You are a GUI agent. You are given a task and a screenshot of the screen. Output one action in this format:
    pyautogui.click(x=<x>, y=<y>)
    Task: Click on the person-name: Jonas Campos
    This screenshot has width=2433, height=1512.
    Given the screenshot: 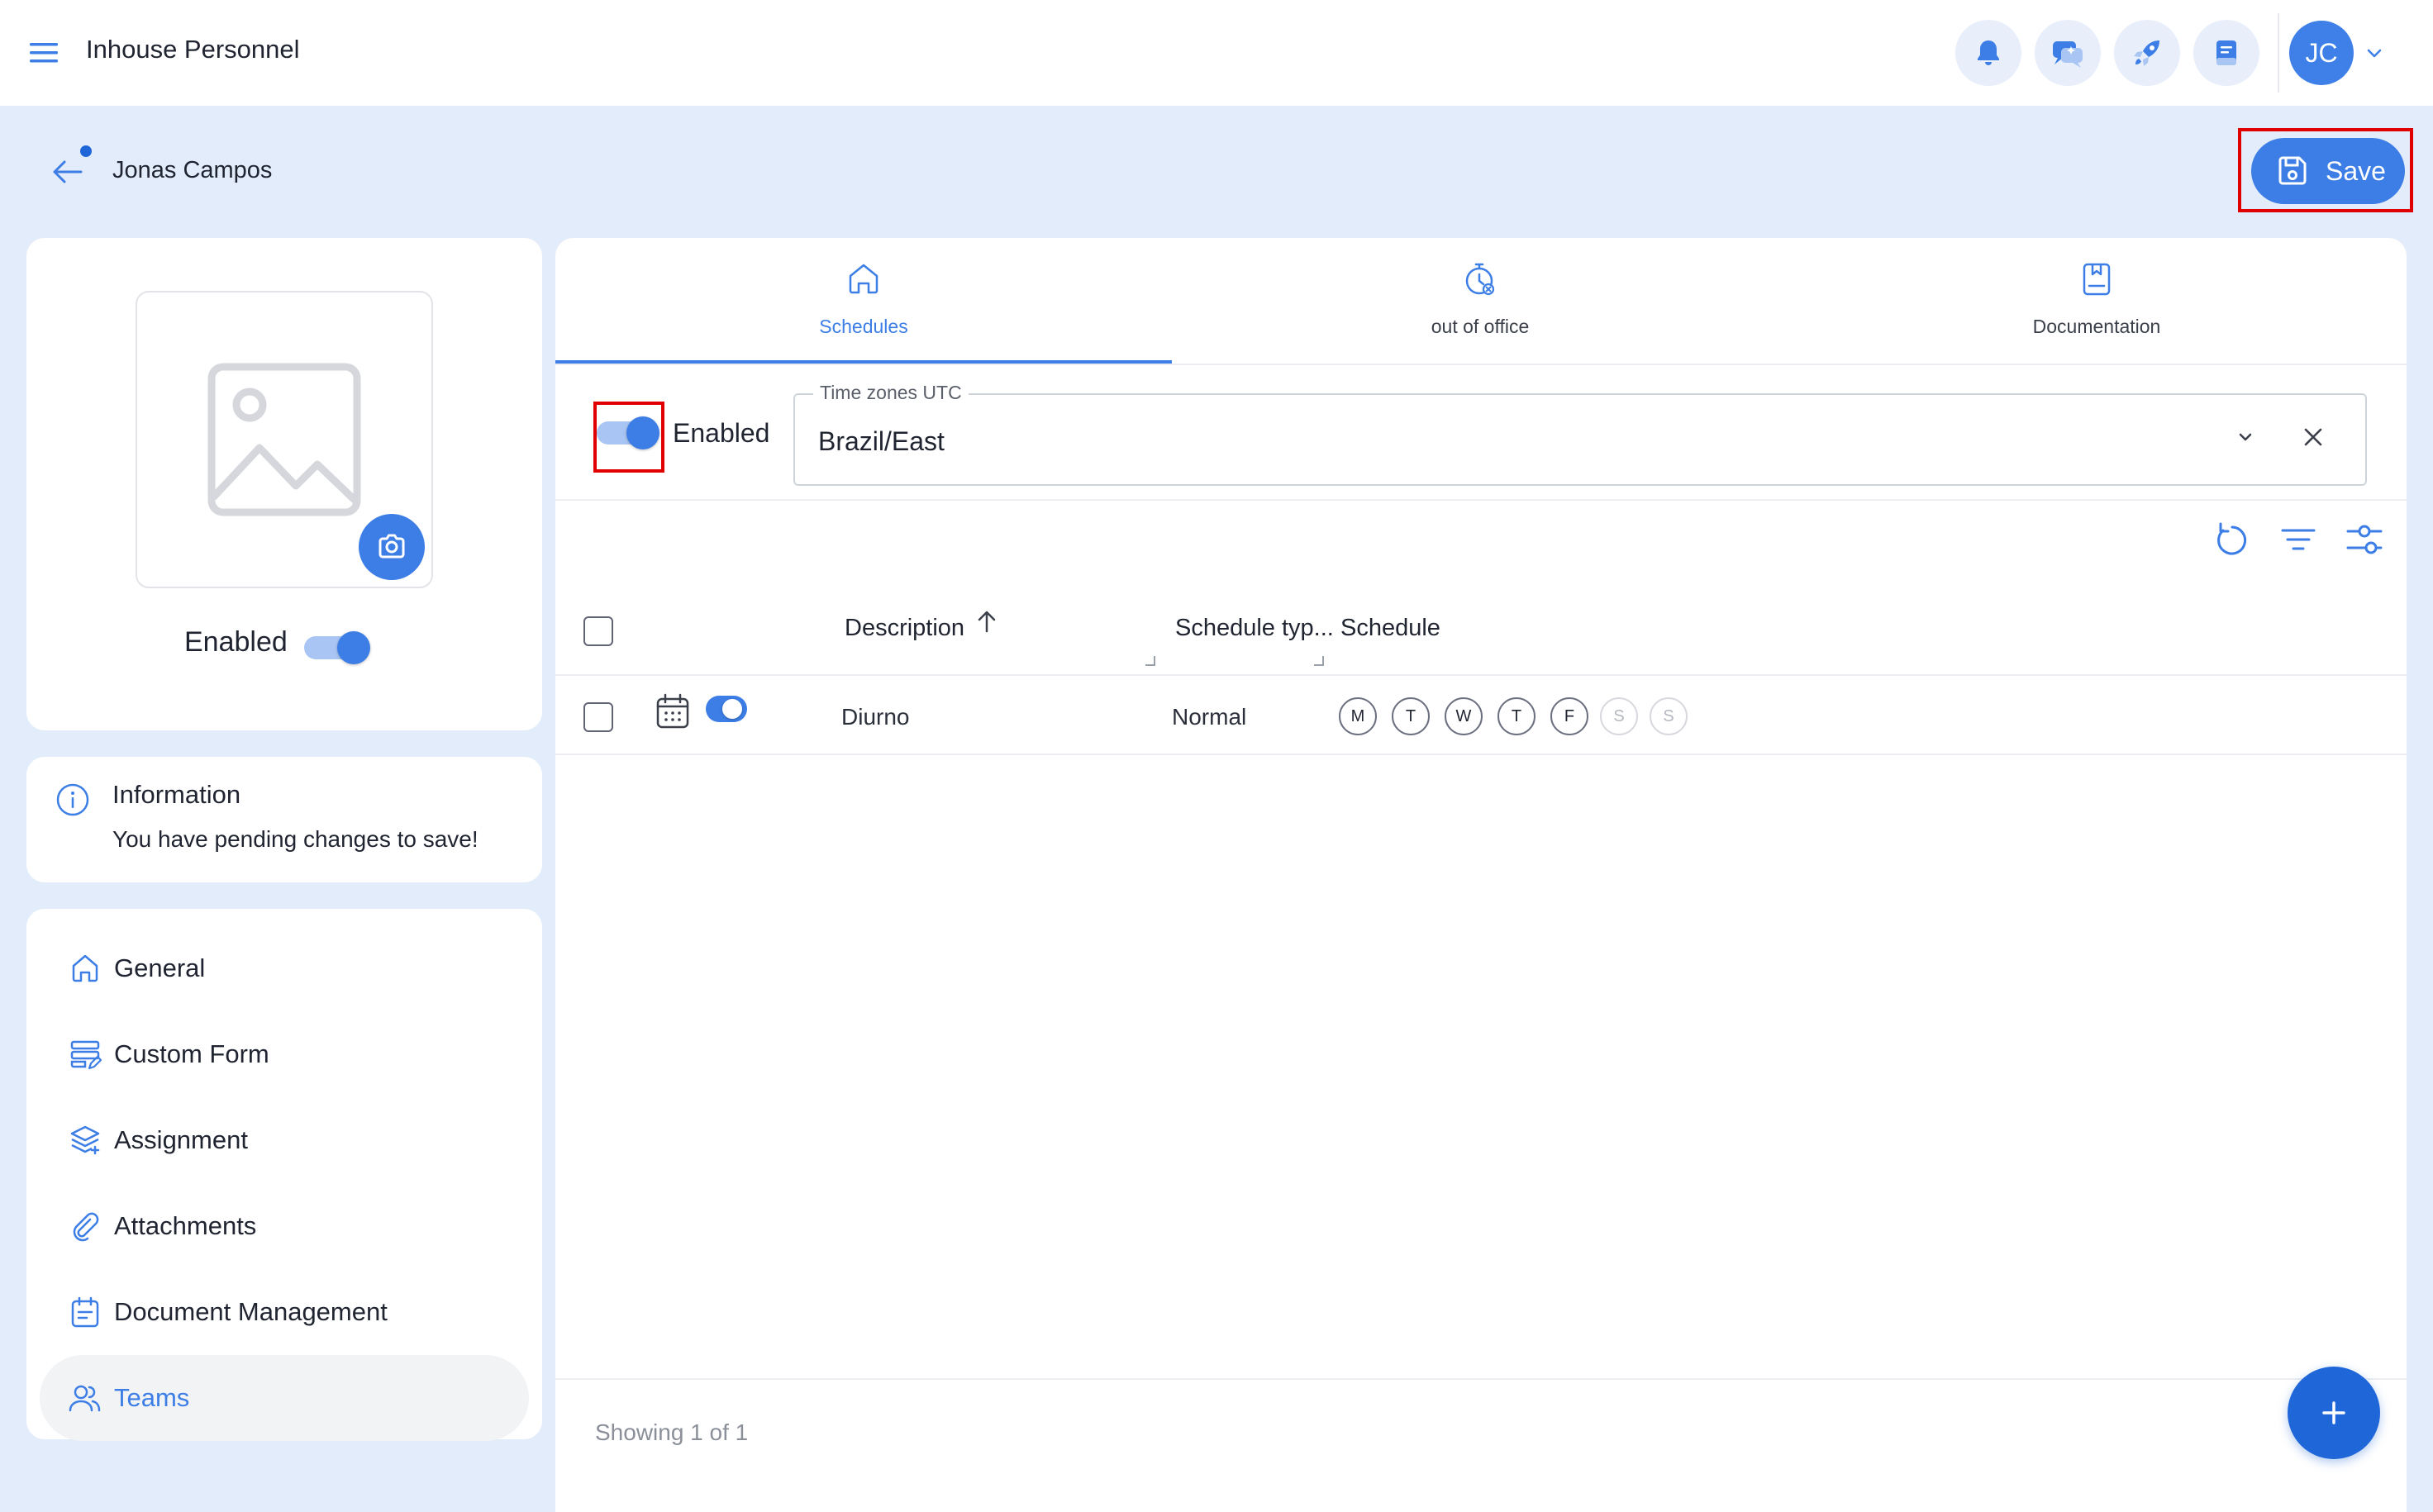 What is the action you would take?
    pyautogui.click(x=192, y=170)
    